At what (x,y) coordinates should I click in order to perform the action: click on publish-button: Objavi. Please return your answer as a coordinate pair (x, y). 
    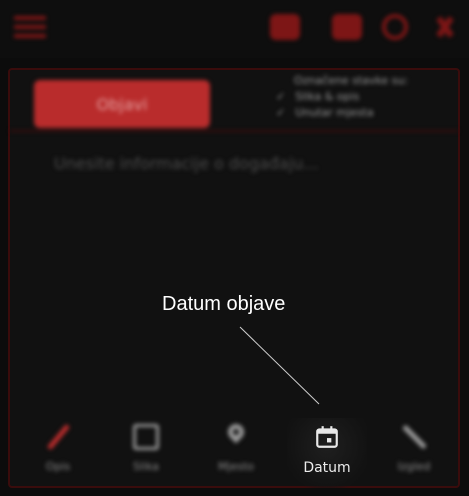
    Looking at the image, I should click on (122, 104).